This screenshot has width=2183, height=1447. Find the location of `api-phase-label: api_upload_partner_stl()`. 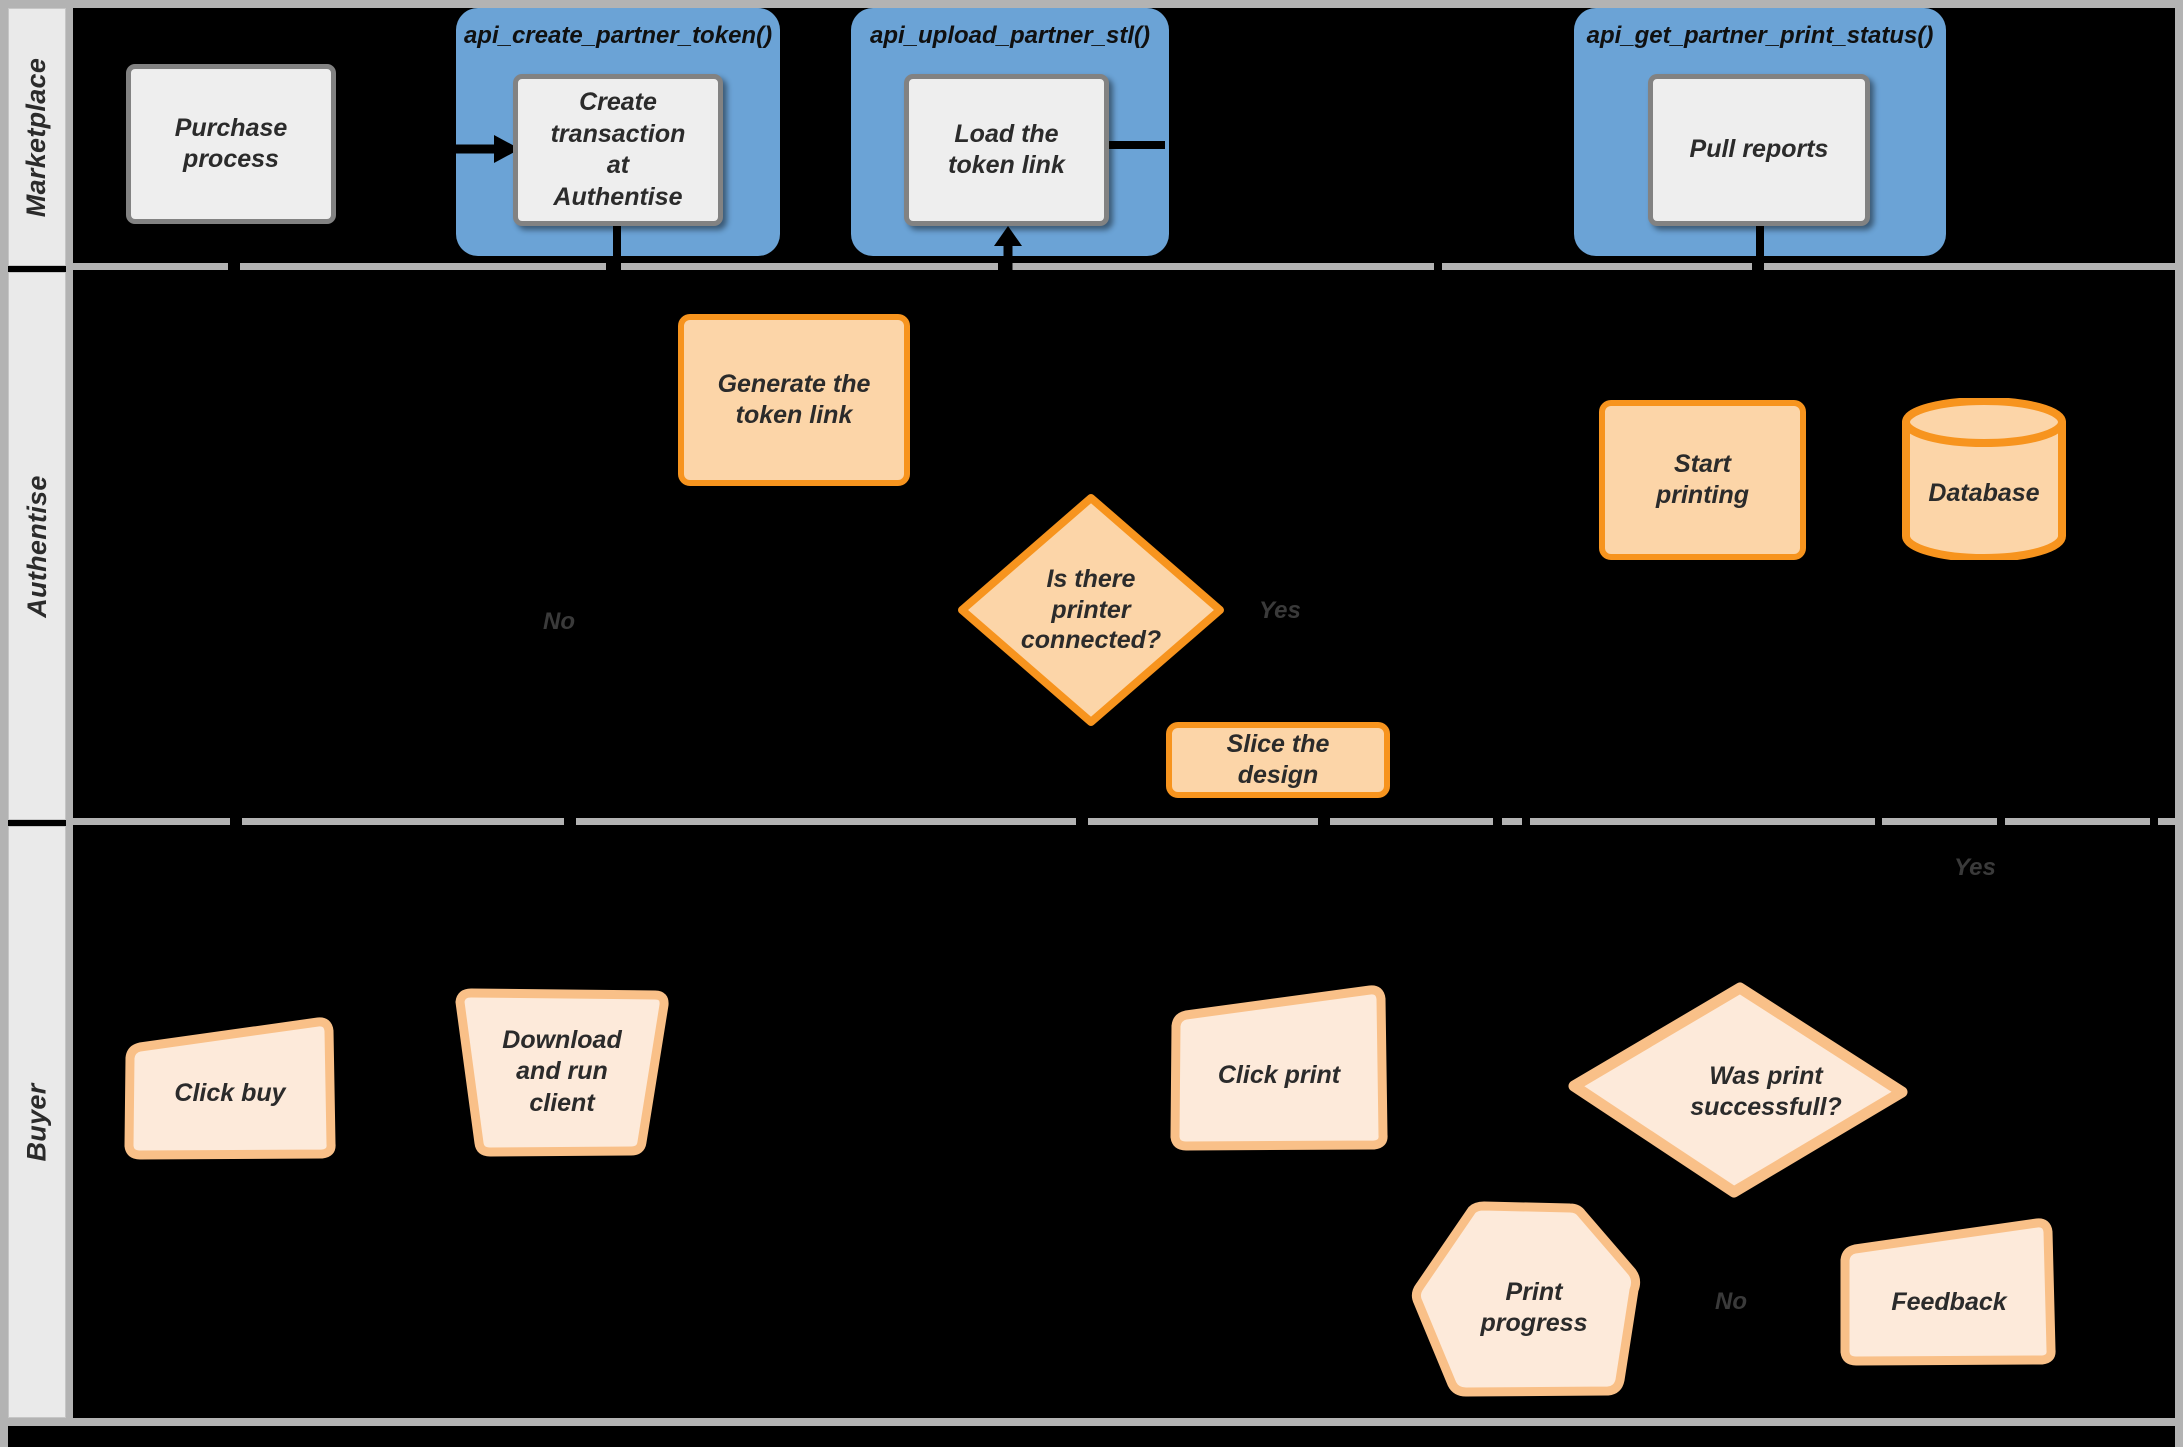

api-phase-label: api_upload_partner_stl() is located at coordinates (1010, 35).